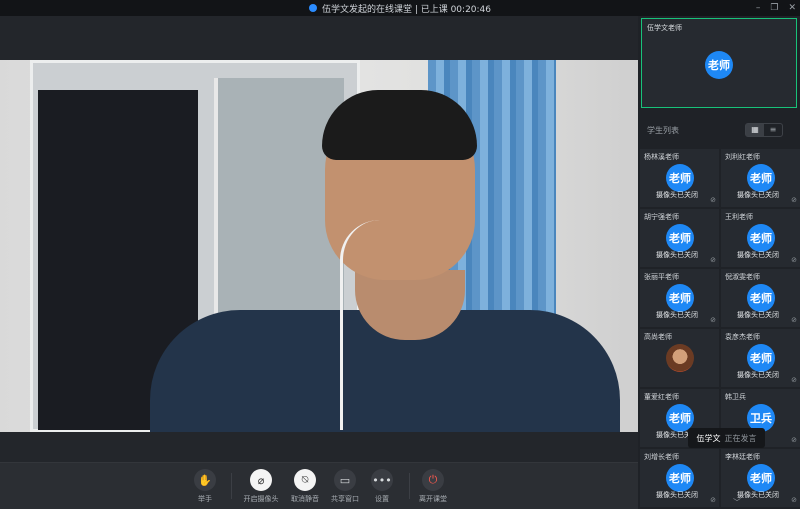 The image size is (800, 509). I want to click on grid-view-icon: ▦, so click(755, 130).